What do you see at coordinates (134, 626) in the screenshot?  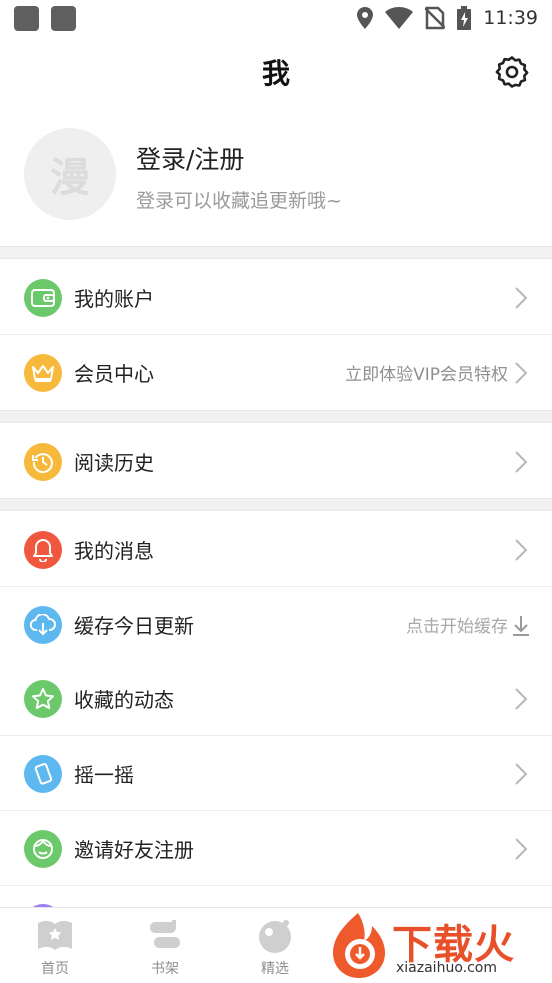 I see `menu-item-label: 缓存今日更新` at bounding box center [134, 626].